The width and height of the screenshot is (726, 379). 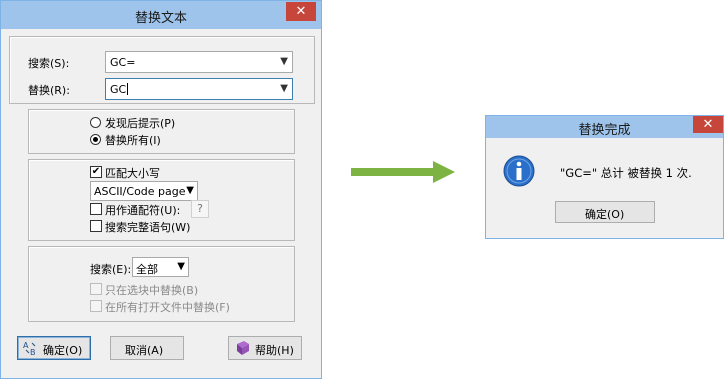 I want to click on in-all-open-label: 在所有打开文件中替换(F), so click(x=167, y=307).